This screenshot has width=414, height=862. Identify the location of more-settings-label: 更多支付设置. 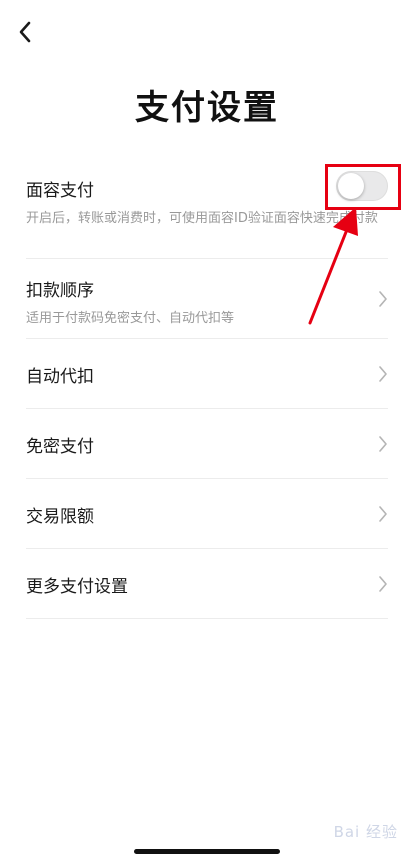
(77, 587).